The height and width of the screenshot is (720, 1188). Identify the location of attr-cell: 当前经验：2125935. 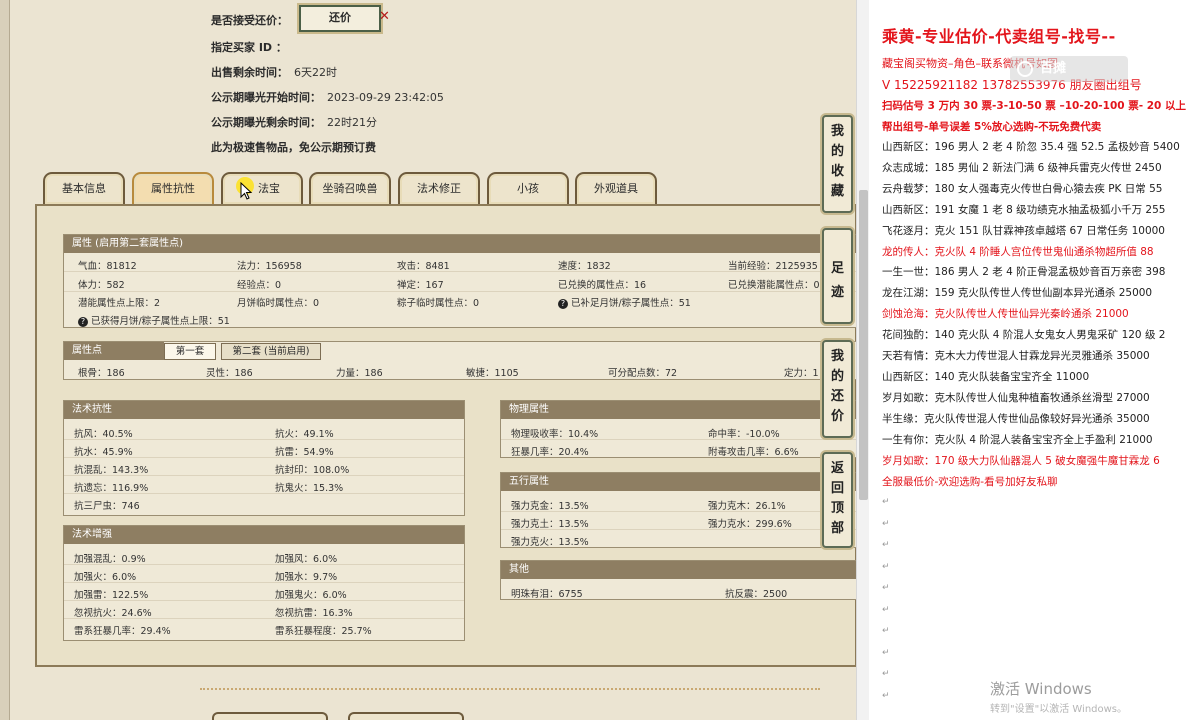
(773, 266).